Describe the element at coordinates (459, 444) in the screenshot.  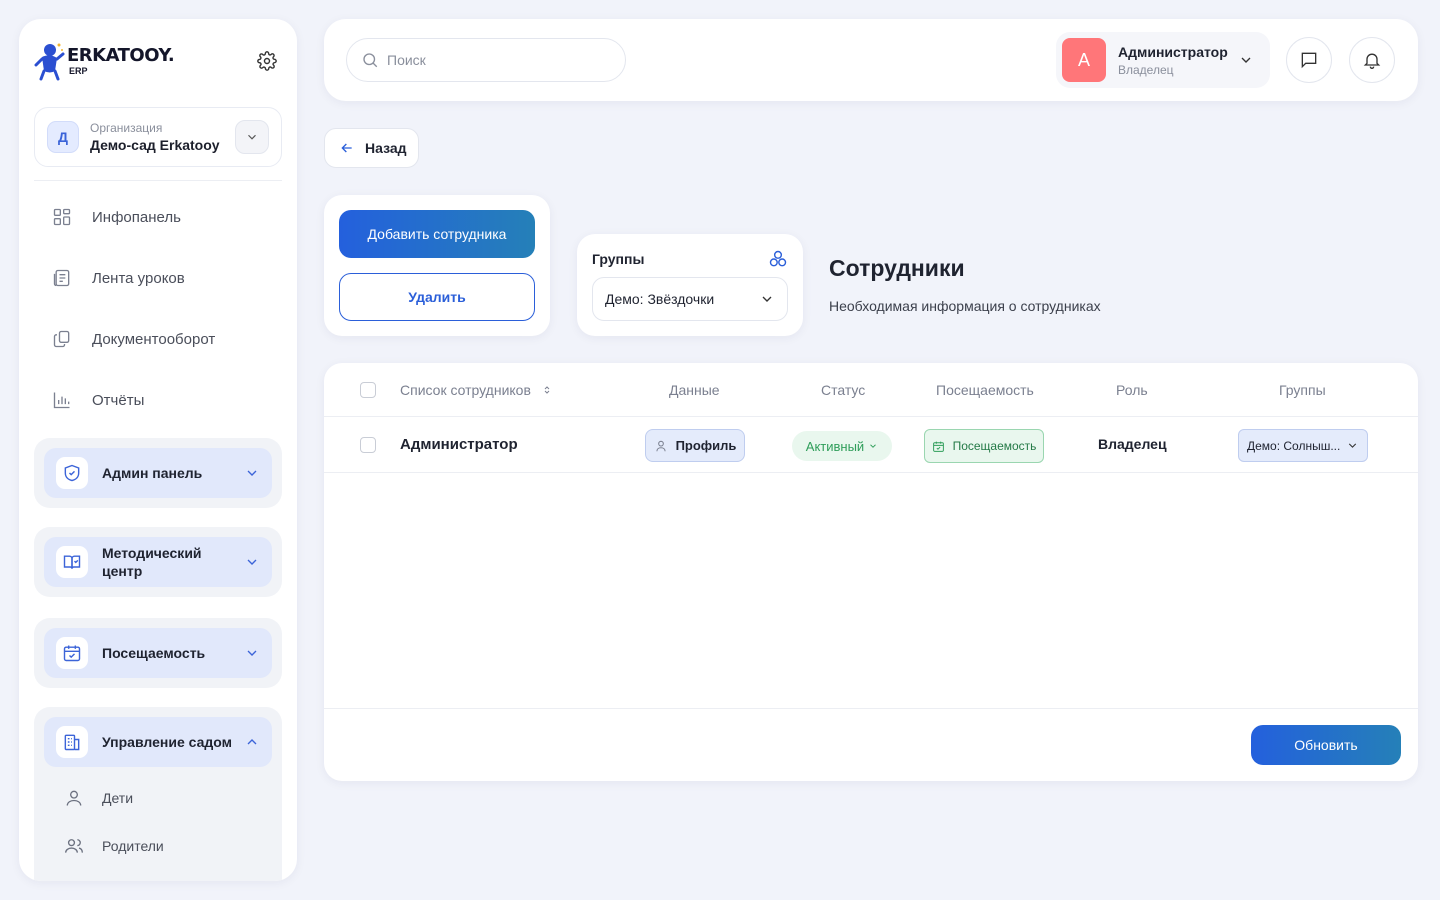
I see `employee-name: Администратор` at that location.